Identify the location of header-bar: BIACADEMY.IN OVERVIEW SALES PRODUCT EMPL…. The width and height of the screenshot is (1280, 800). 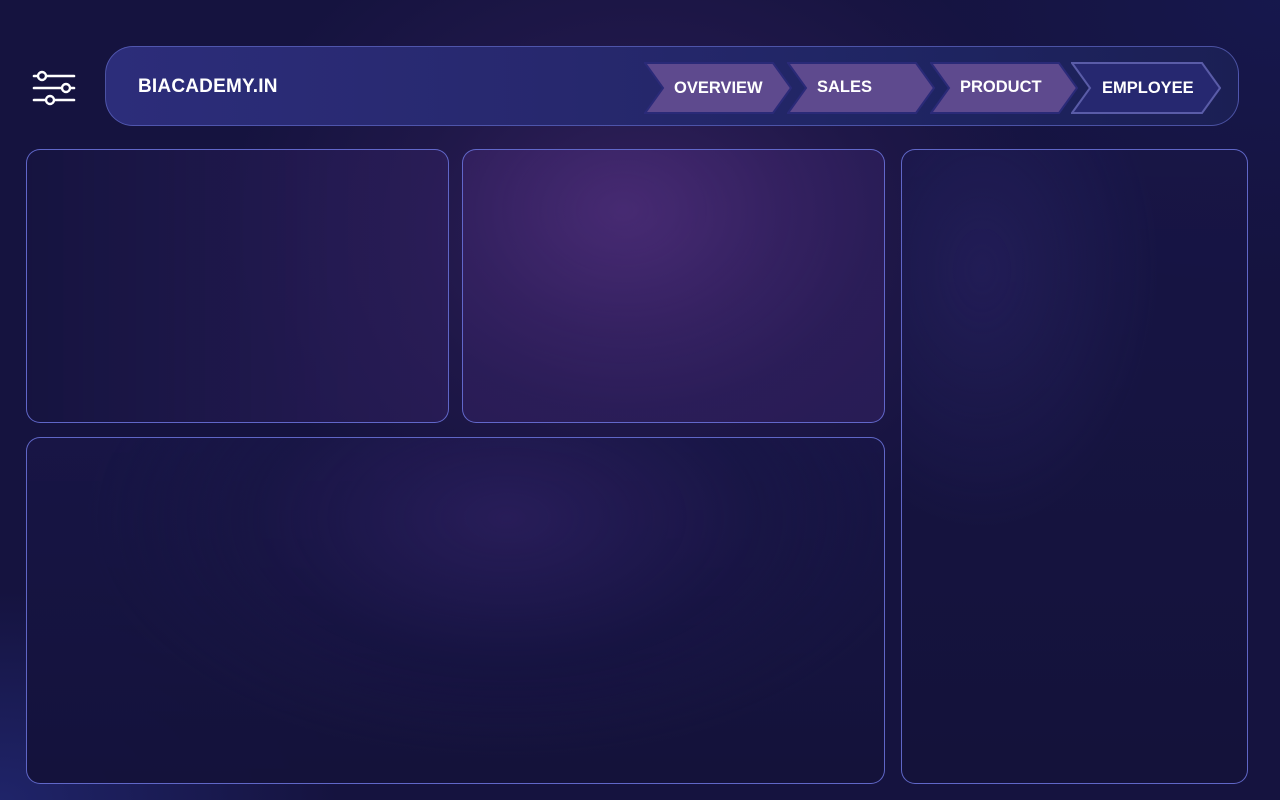
(672, 86).